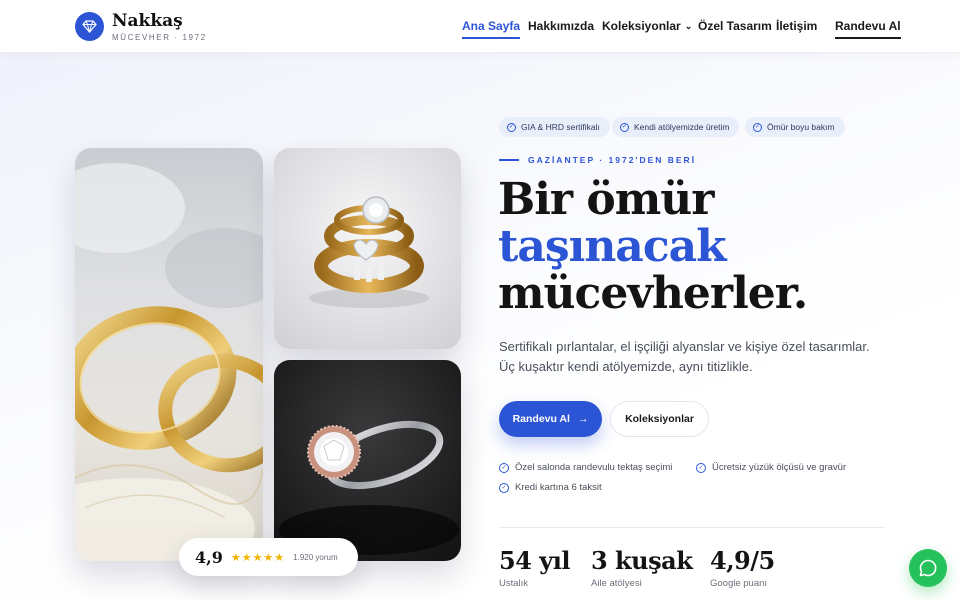 Image resolution: width=960 pixels, height=600 pixels. I want to click on divider, so click(692, 527).